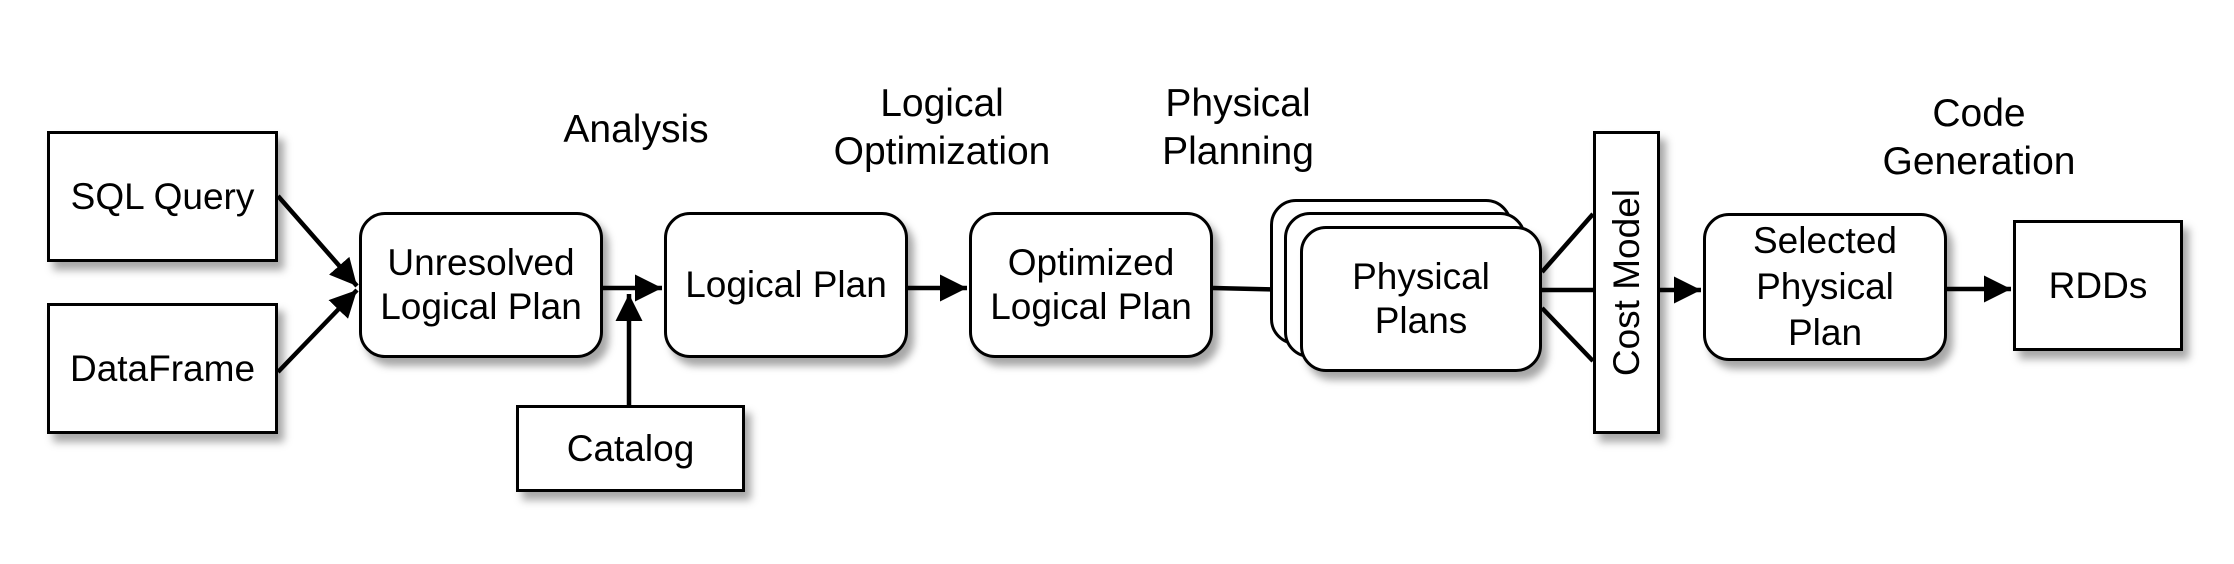  What do you see at coordinates (636, 129) in the screenshot?
I see `stage-label-analysis: Analysis` at bounding box center [636, 129].